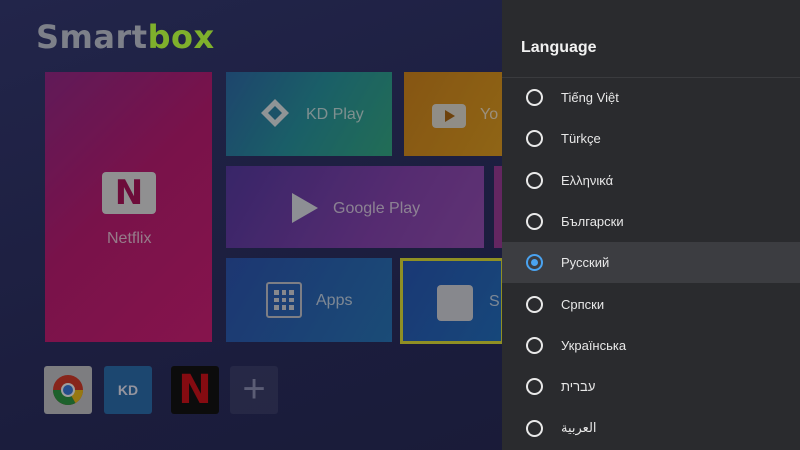 The image size is (800, 450). I want to click on language-option: עברית, so click(651, 386).